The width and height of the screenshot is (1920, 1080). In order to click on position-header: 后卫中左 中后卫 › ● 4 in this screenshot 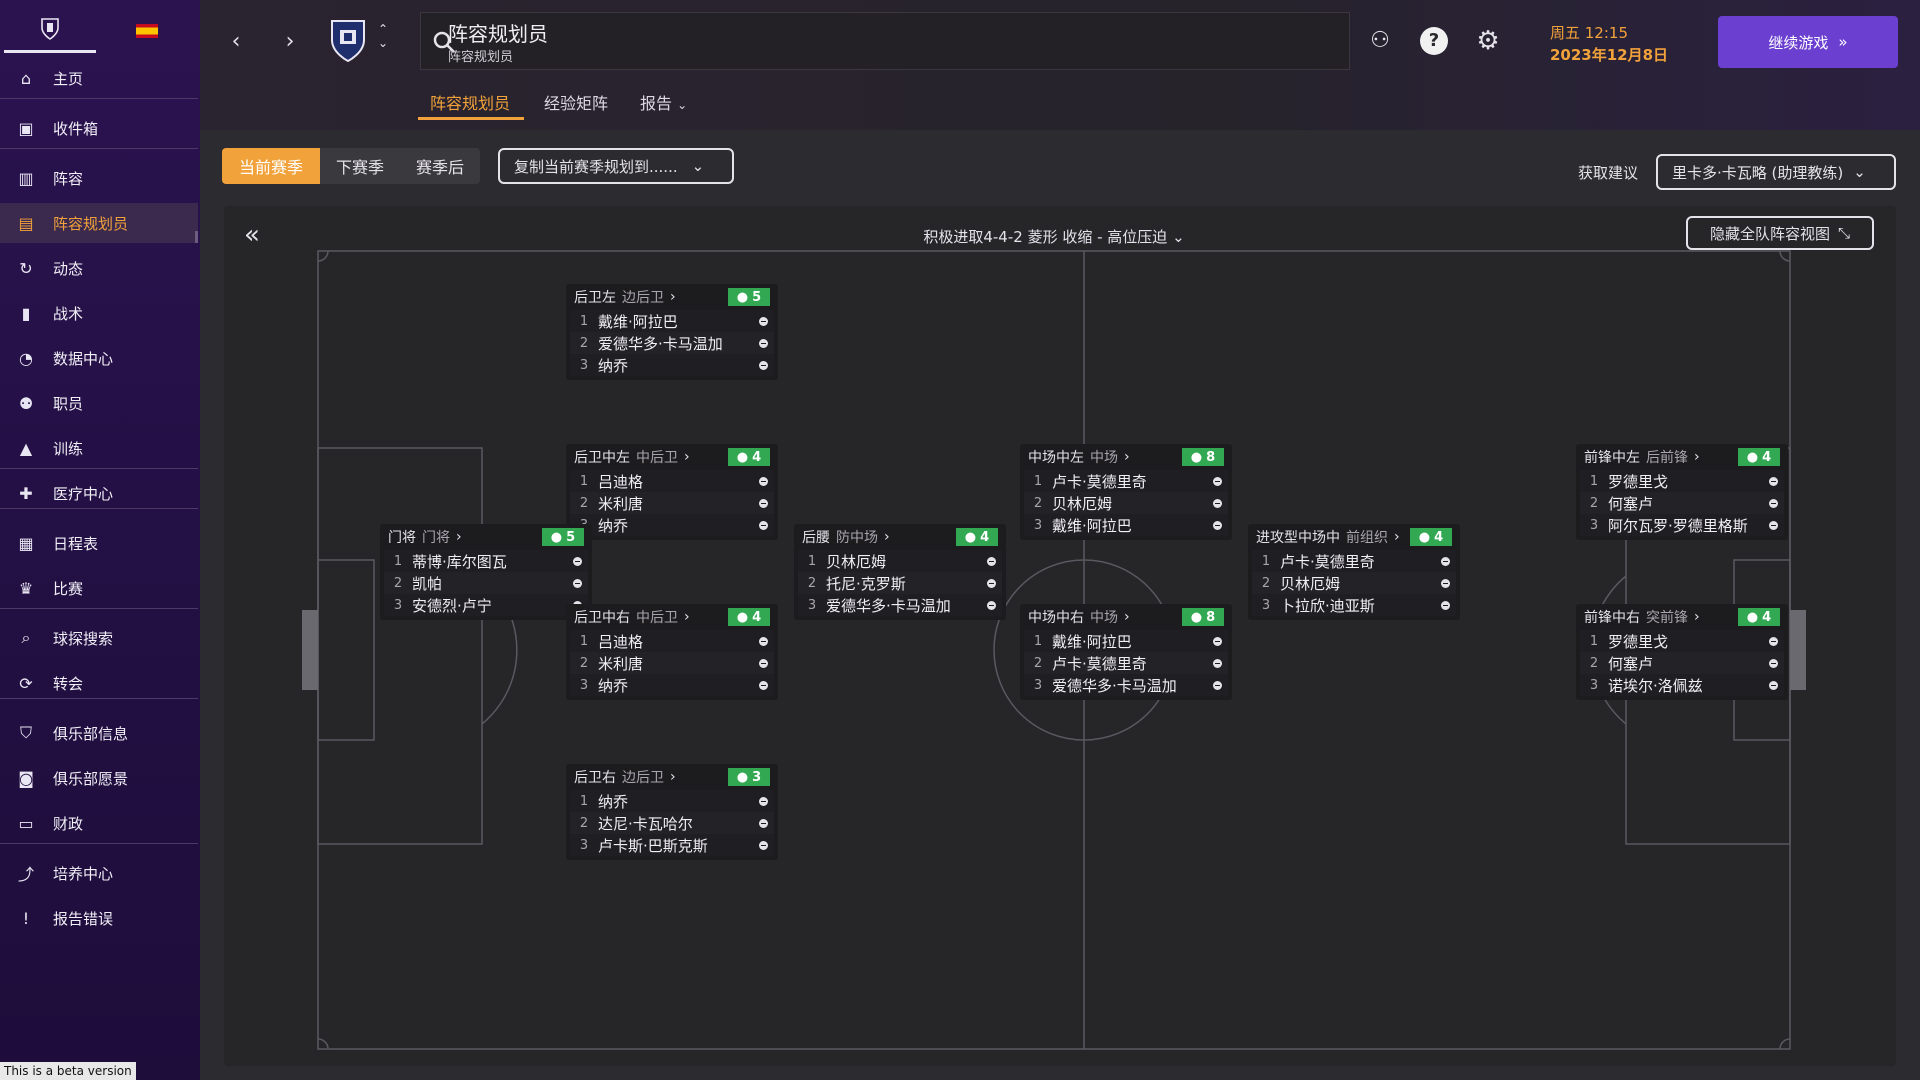, I will do `click(672, 457)`.